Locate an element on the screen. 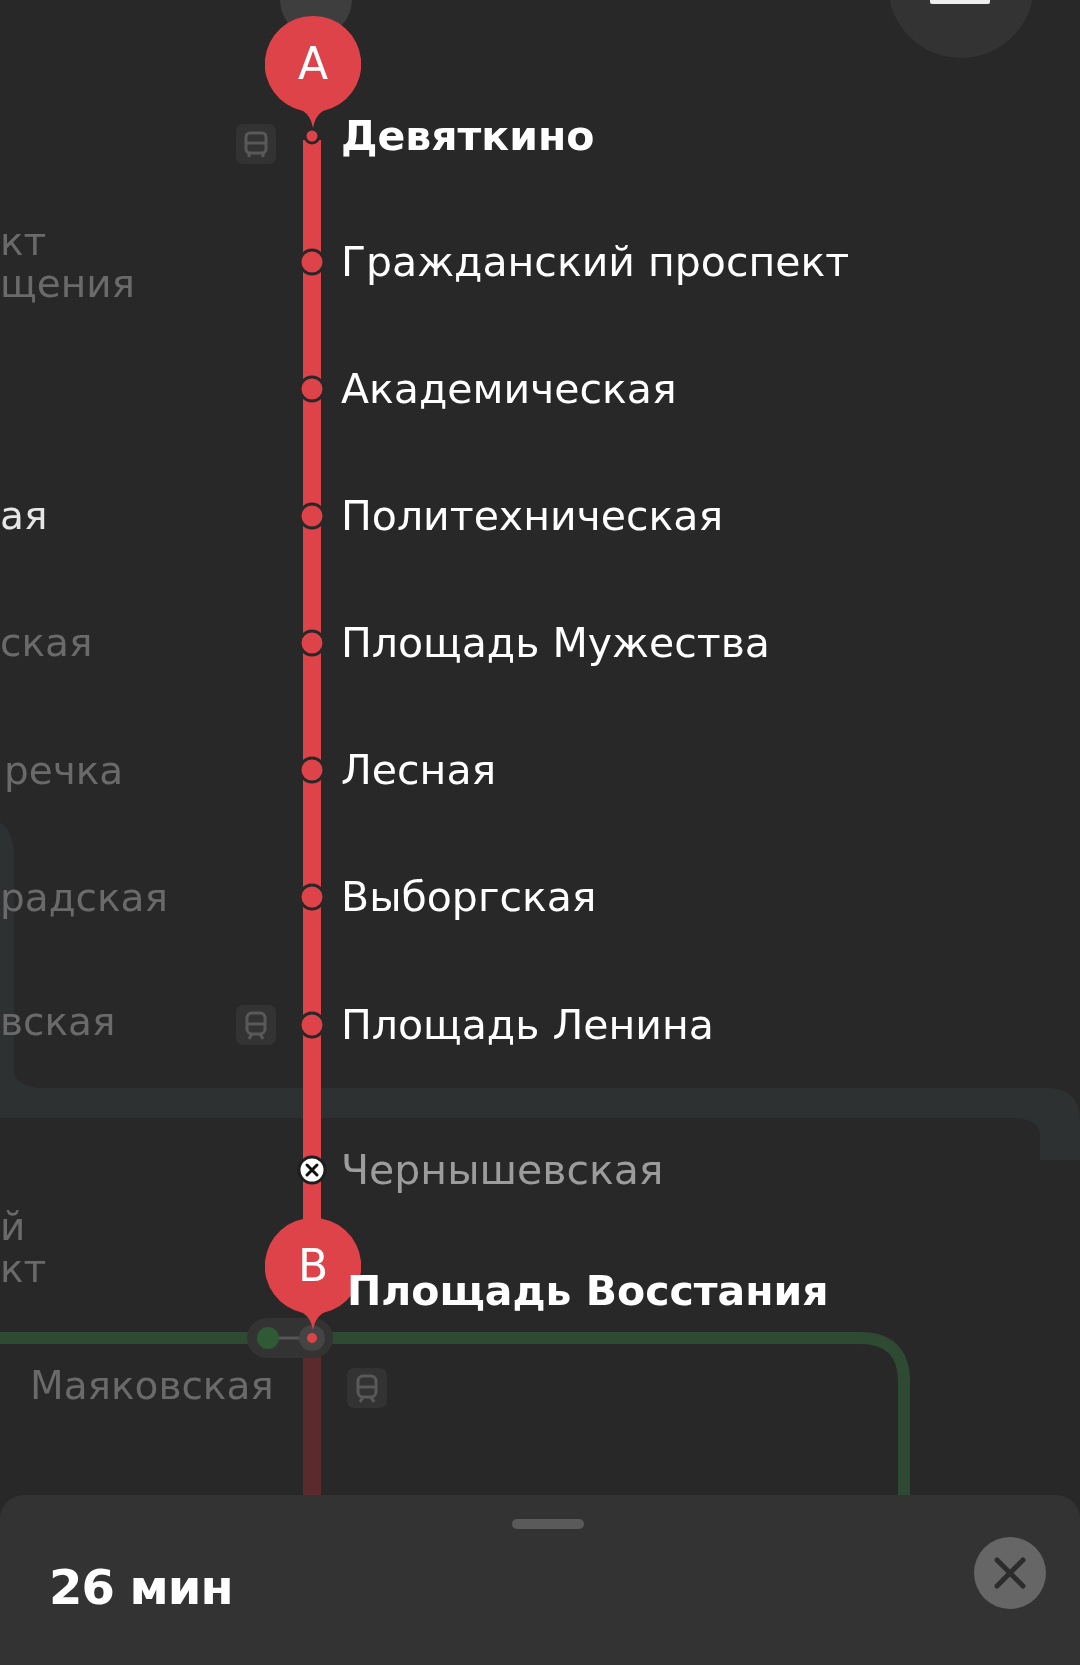 The image size is (1080, 1665). drag-handle is located at coordinates (547, 1524).